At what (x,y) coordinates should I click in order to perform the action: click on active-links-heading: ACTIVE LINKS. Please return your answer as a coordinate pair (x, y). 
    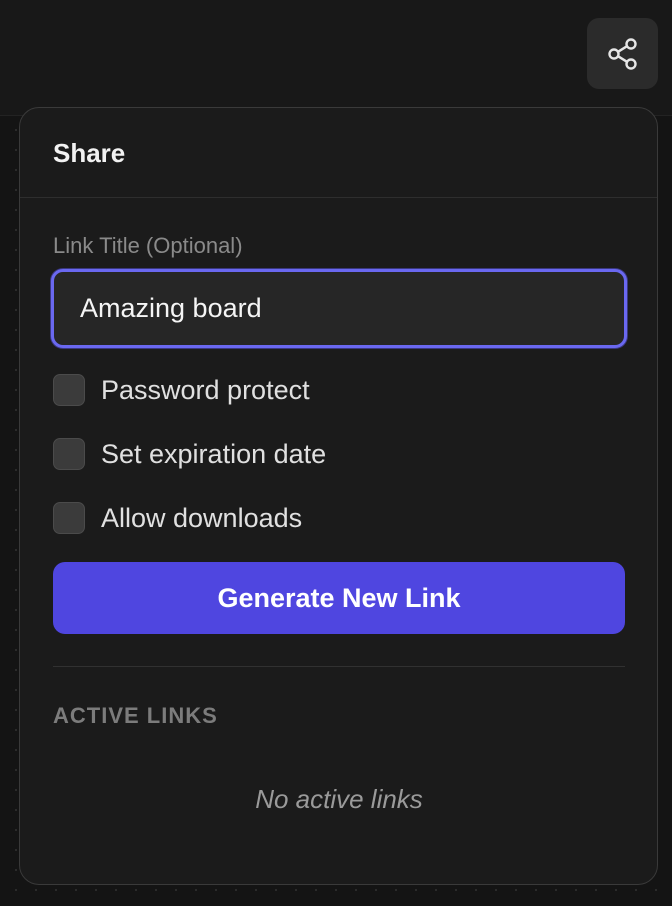
    Looking at the image, I should click on (135, 715).